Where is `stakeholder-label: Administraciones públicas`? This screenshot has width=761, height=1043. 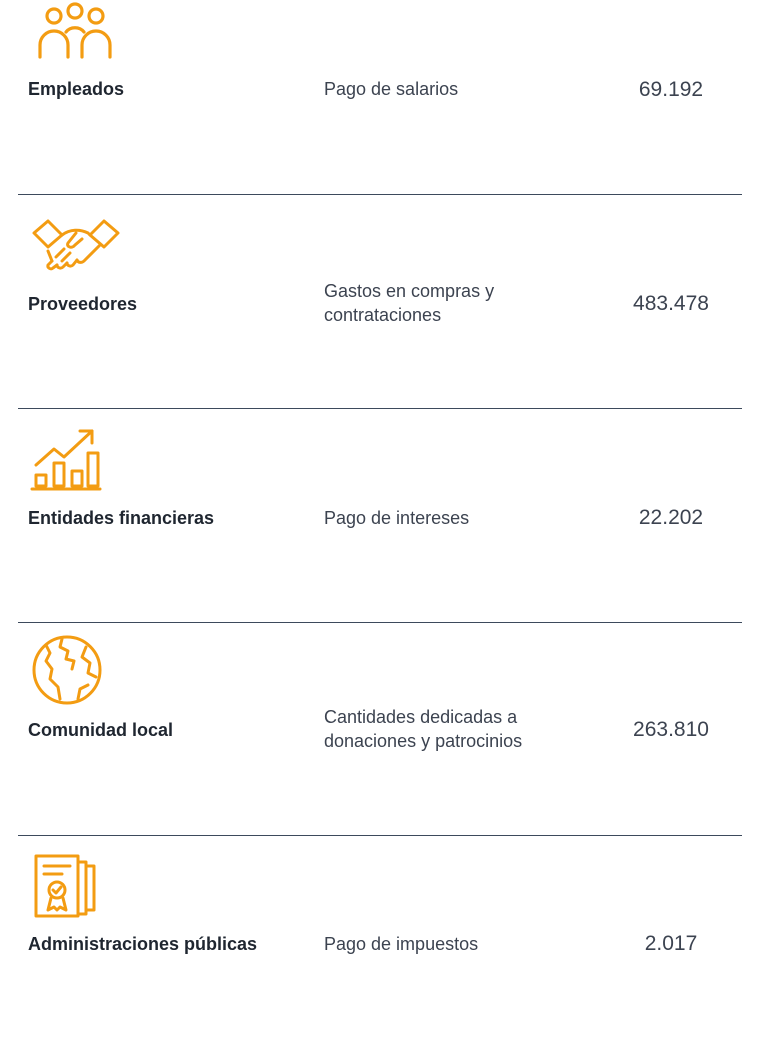
stakeholder-label: Administraciones públicas is located at coordinates (143, 944).